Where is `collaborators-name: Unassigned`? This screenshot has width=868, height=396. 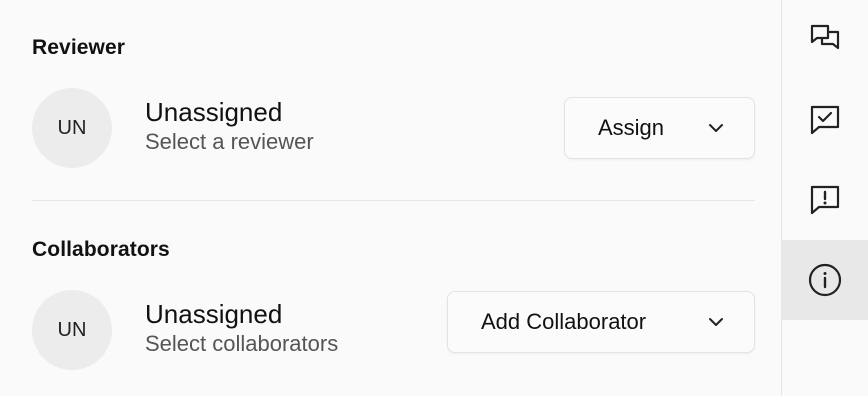
collaborators-name: Unassigned is located at coordinates (214, 314).